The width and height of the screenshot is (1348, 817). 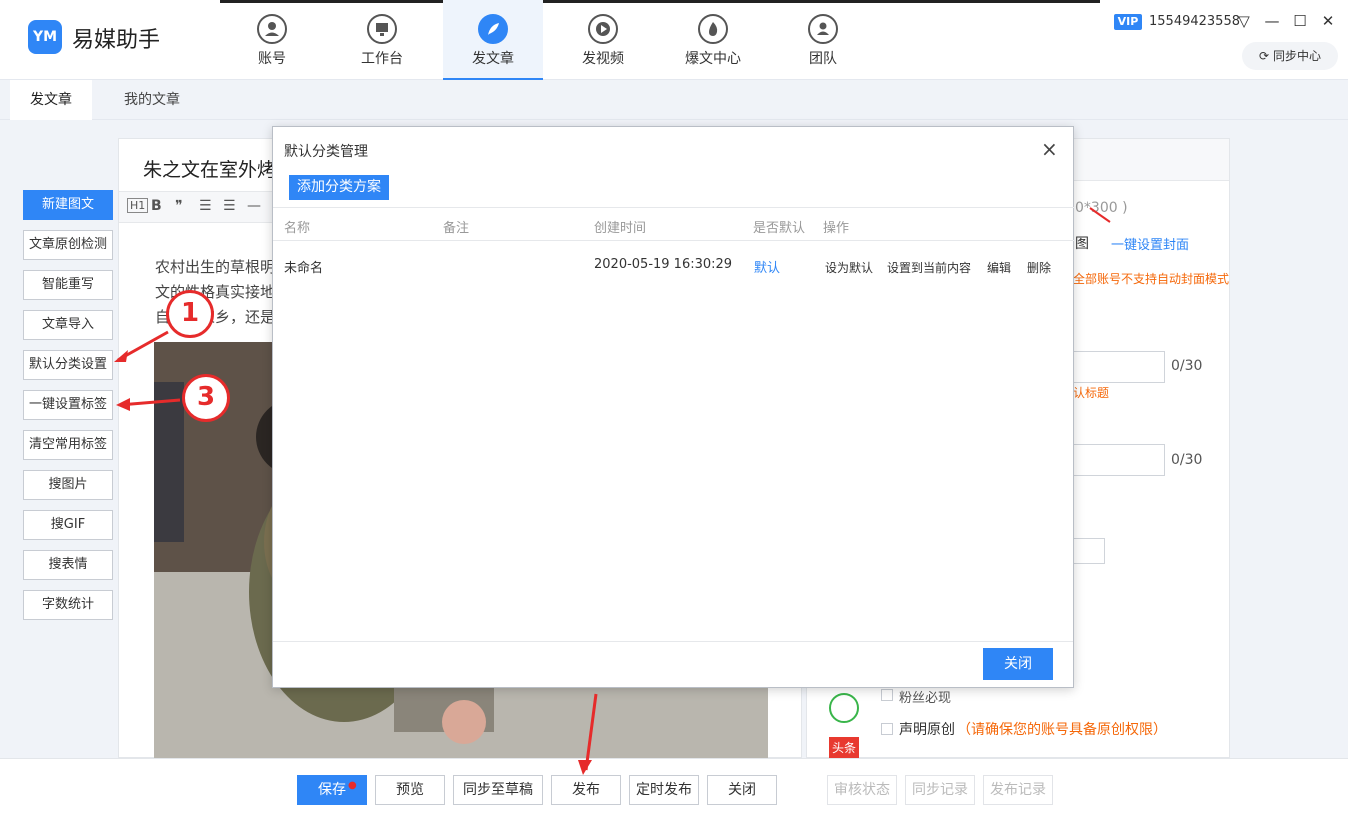 What do you see at coordinates (585, 767) in the screenshot?
I see `arrow-publish-head` at bounding box center [585, 767].